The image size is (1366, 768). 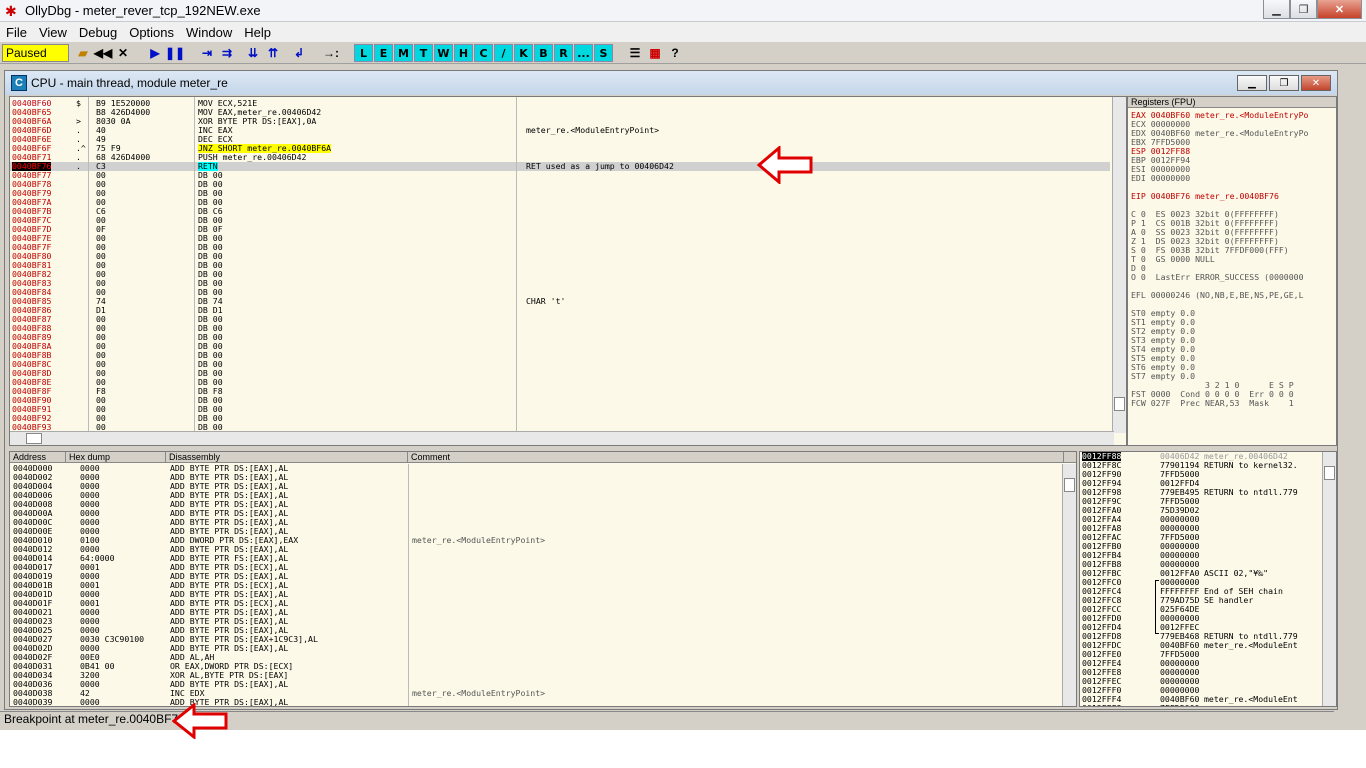 What do you see at coordinates (1329, 579) in the screenshot?
I see `stack-vscrollbar` at bounding box center [1329, 579].